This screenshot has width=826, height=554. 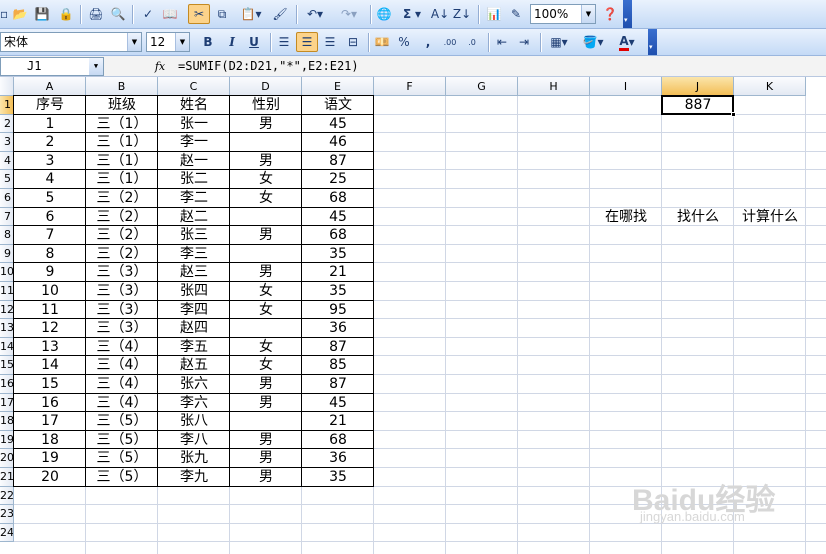 I want to click on row-header-11: 11, so click(x=7, y=291).